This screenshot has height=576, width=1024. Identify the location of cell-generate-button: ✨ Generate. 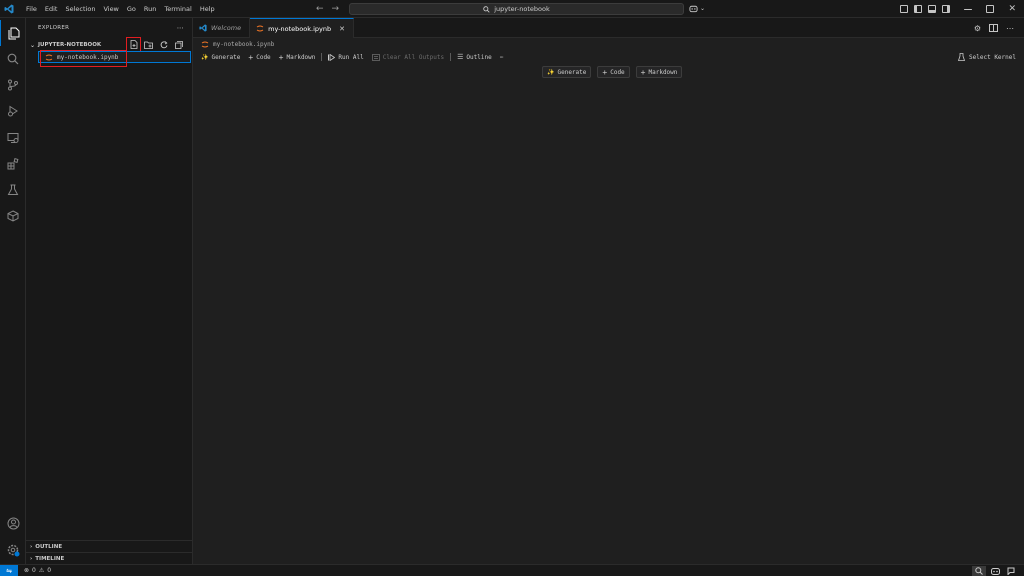
(567, 72).